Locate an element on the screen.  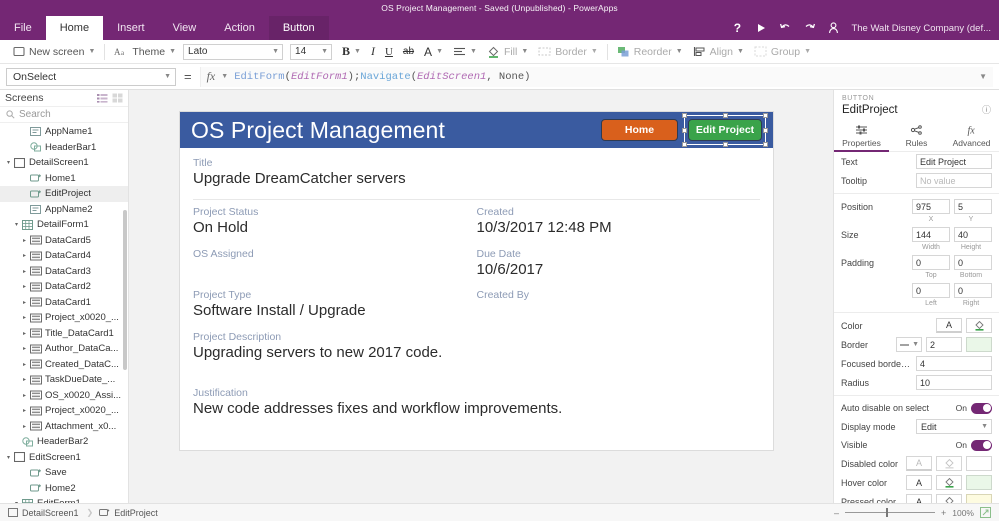
tree-item-detailscreen1: ▾ DetailScreen1 is located at coordinates (64, 163).